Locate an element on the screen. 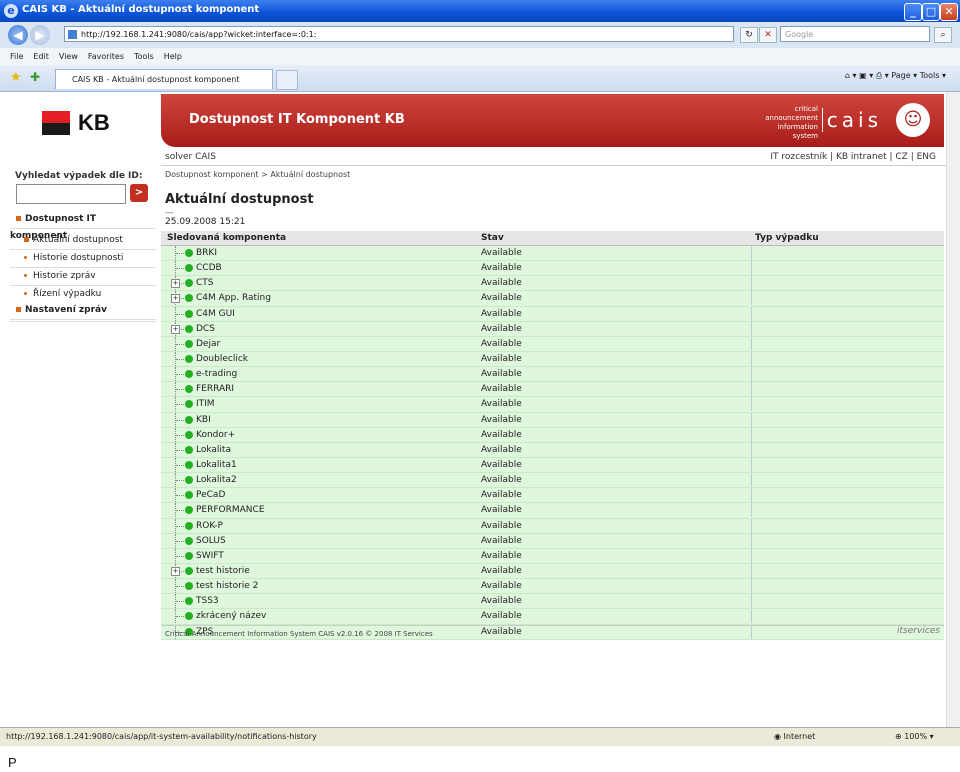 This screenshot has width=960, height=772. sidebar-item-rizeni: Řízení výpadku is located at coordinates (83, 294).